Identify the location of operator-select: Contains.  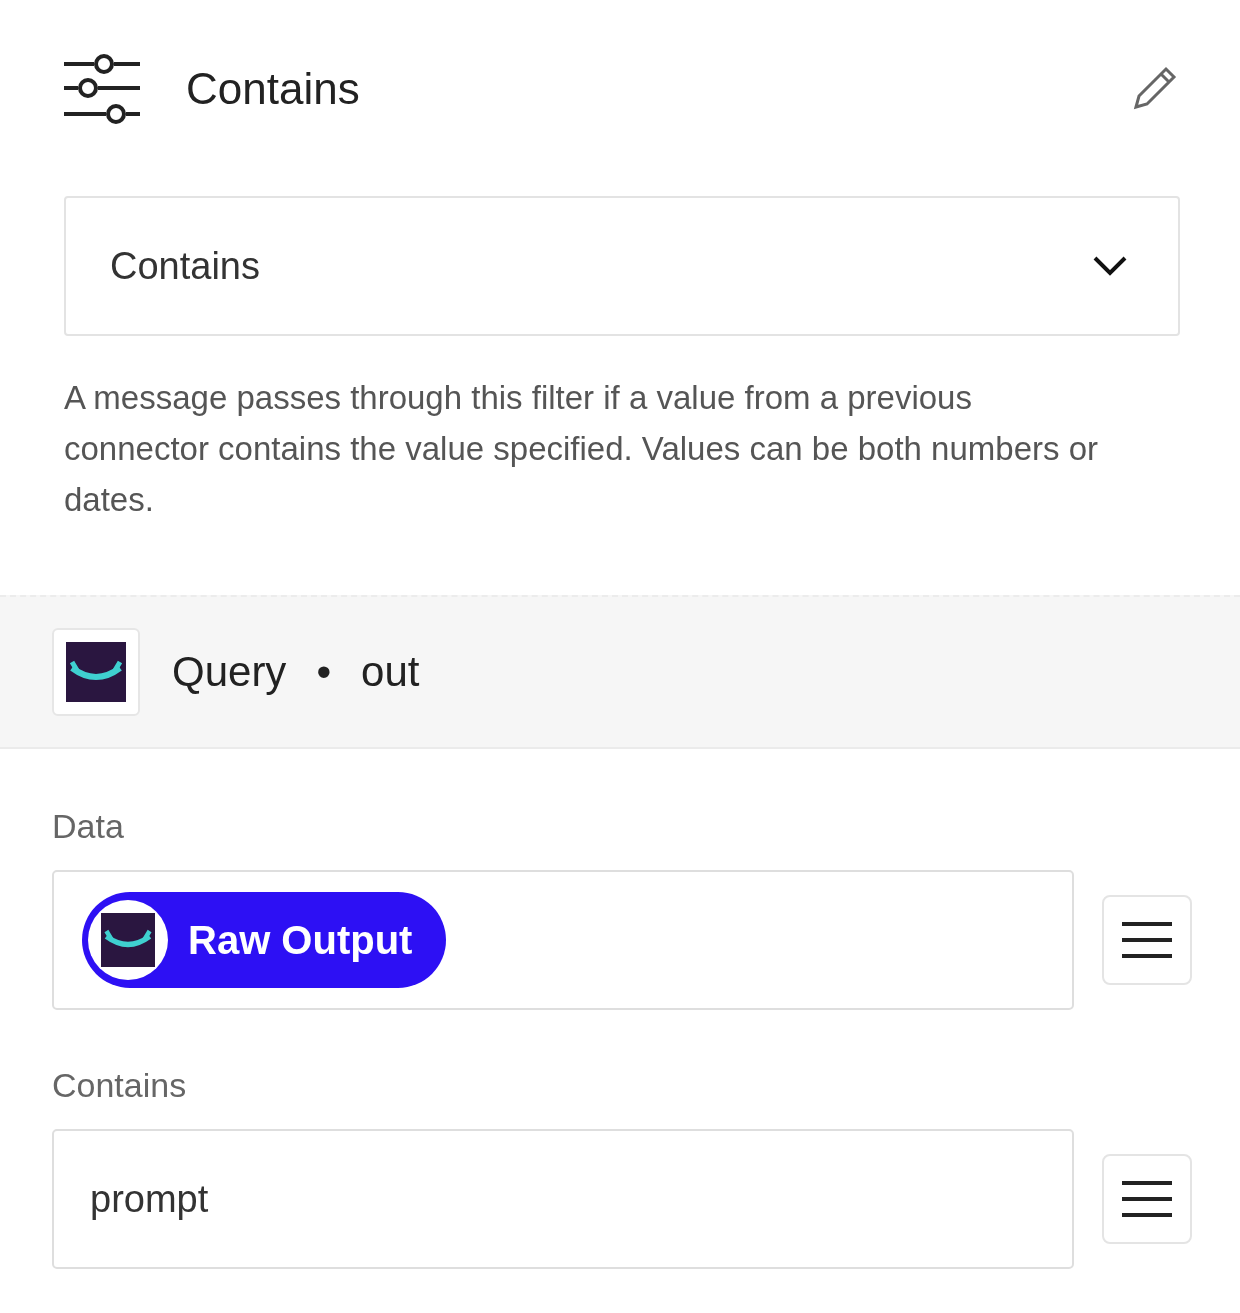
(622, 266).